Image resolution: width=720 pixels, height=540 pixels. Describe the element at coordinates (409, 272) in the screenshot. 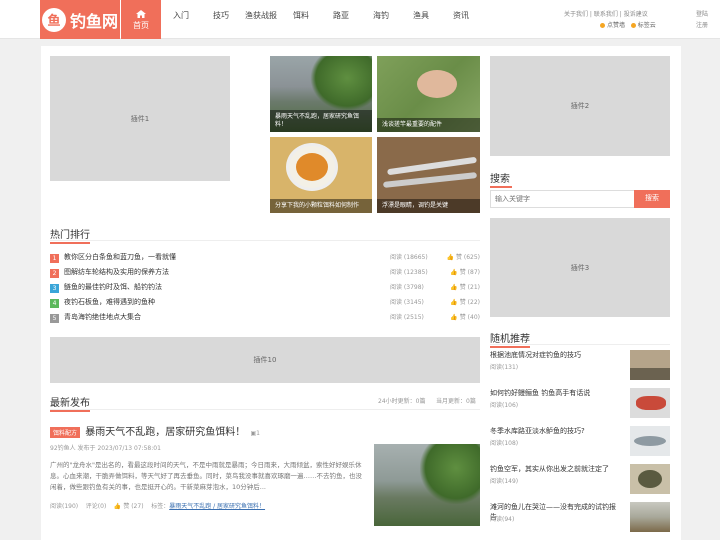

I see `hot-item-reads: 阅读 (12385)` at that location.